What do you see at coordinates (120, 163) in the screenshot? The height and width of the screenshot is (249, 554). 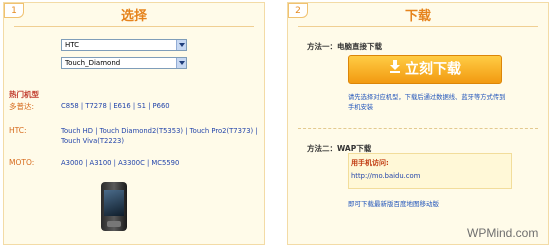 I see `model-links: A3000 | A3100 | A3300C | MC5590` at bounding box center [120, 163].